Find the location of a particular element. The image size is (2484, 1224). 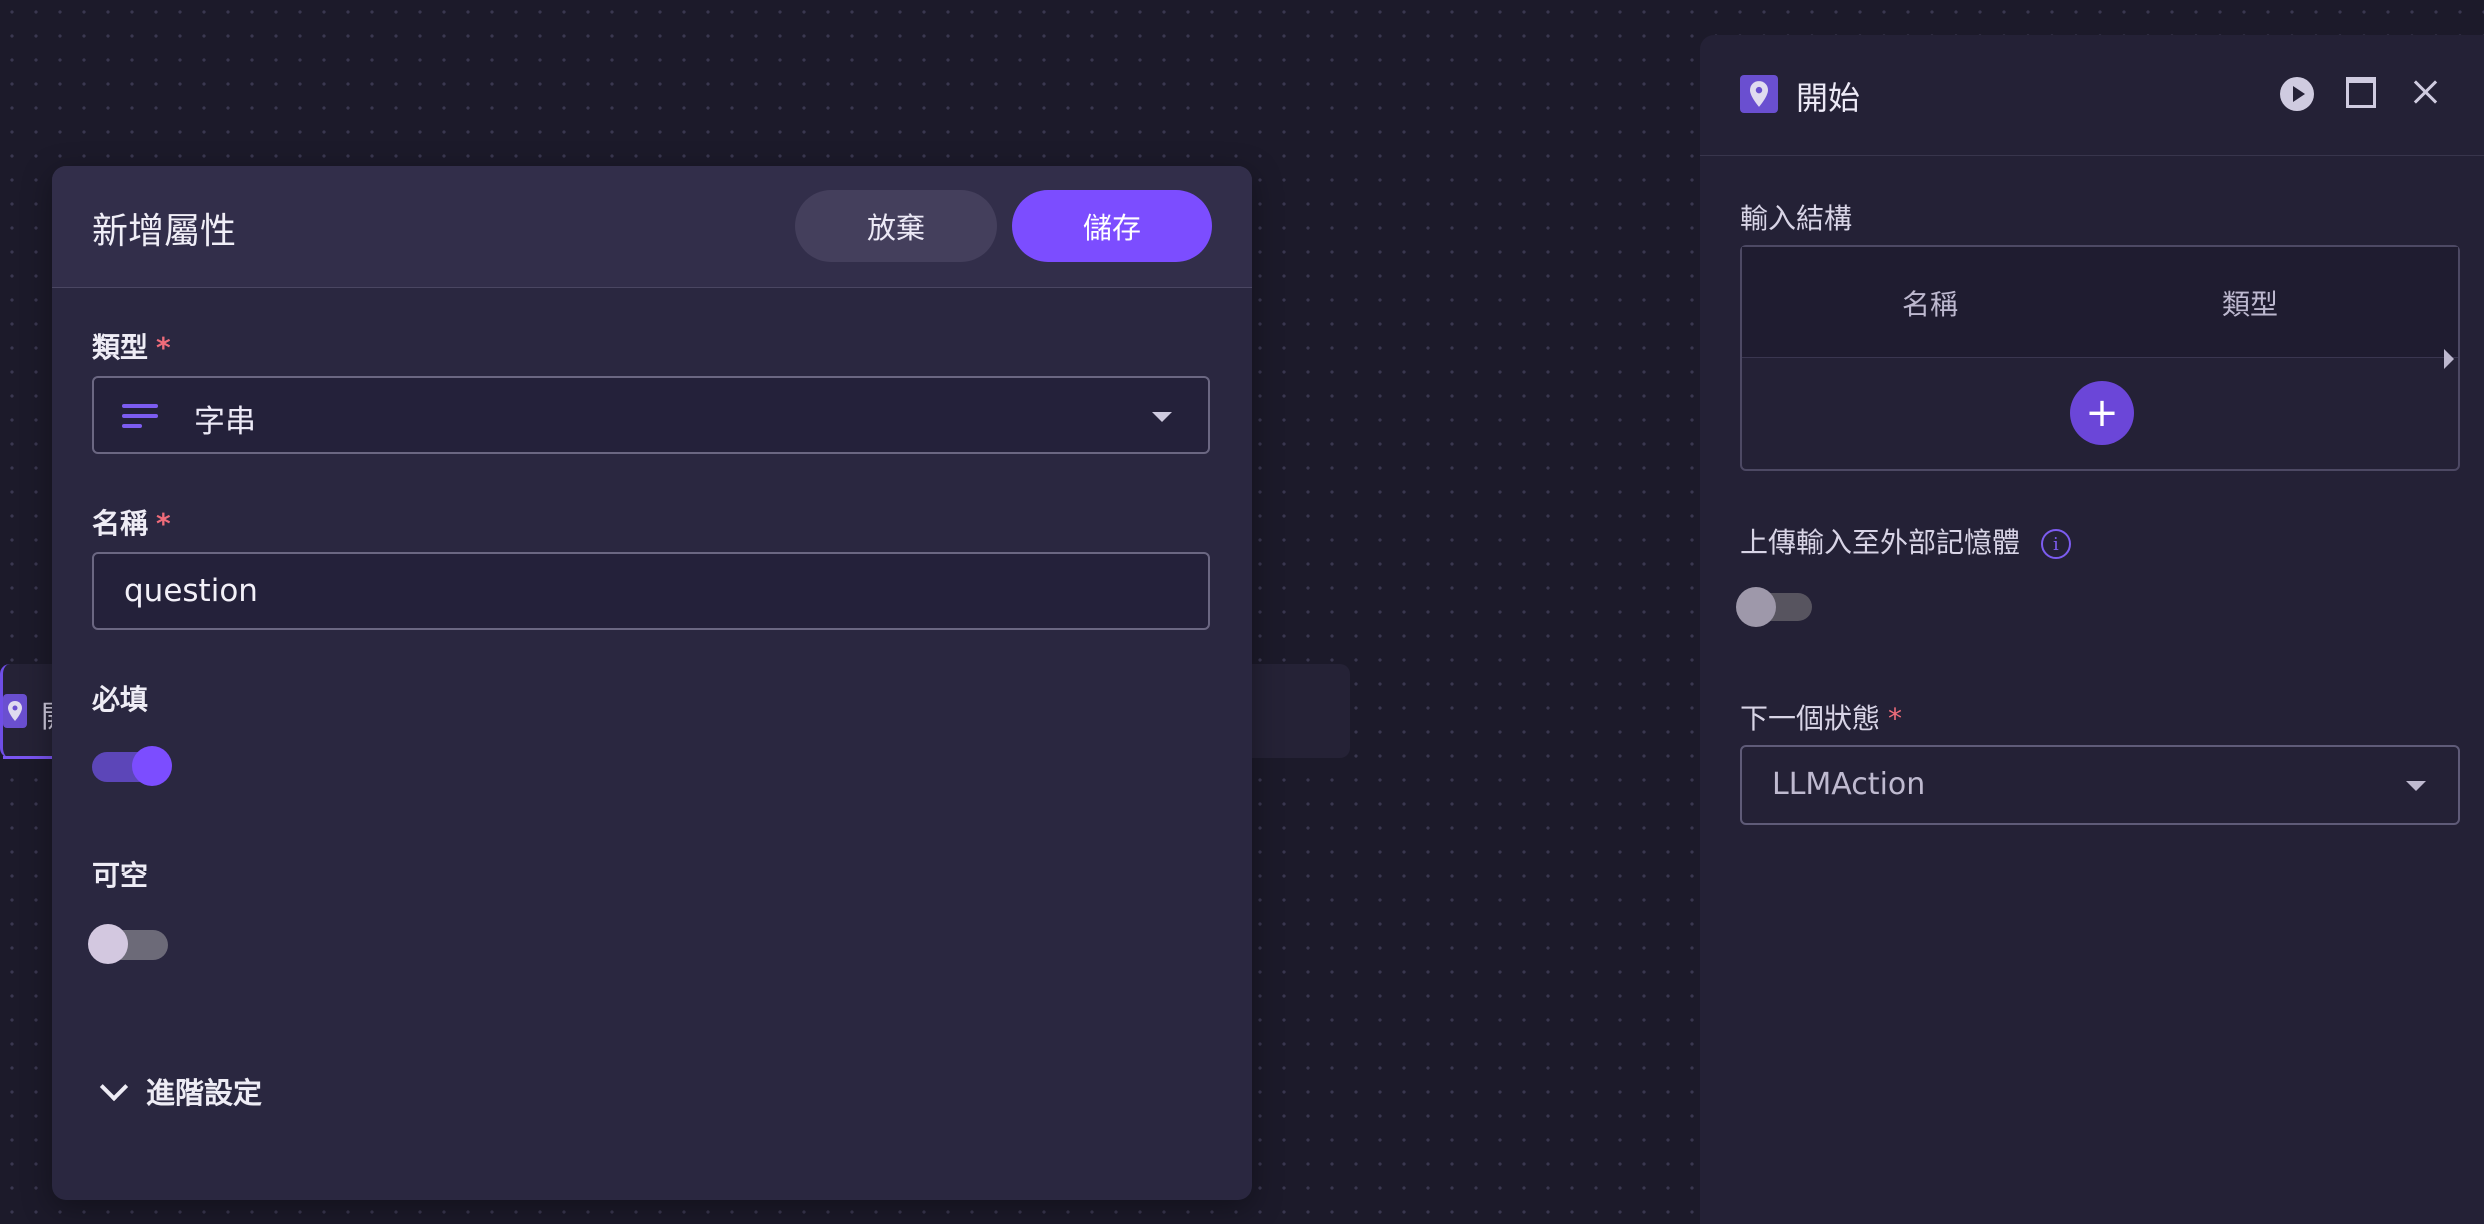

discard-button: 放棄 is located at coordinates (896, 226).